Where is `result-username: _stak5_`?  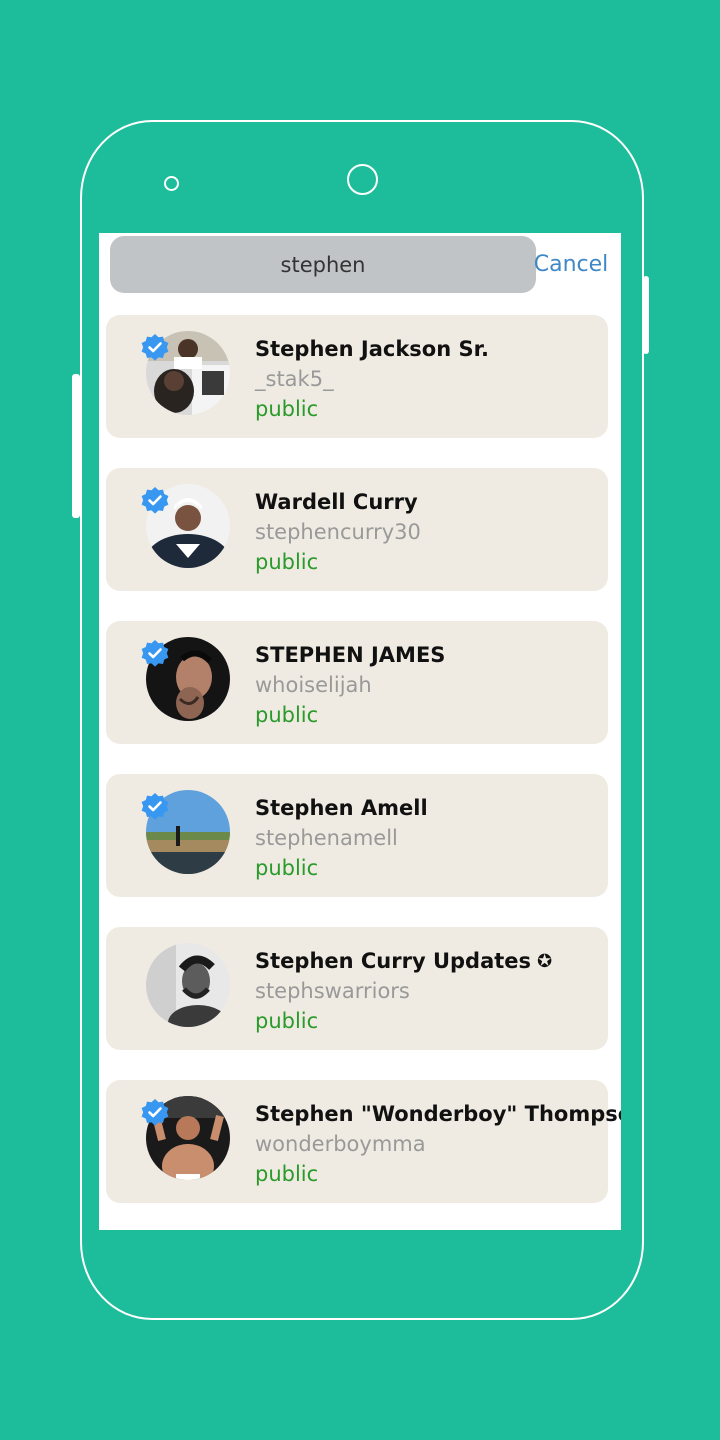 result-username: _stak5_ is located at coordinates (294, 379).